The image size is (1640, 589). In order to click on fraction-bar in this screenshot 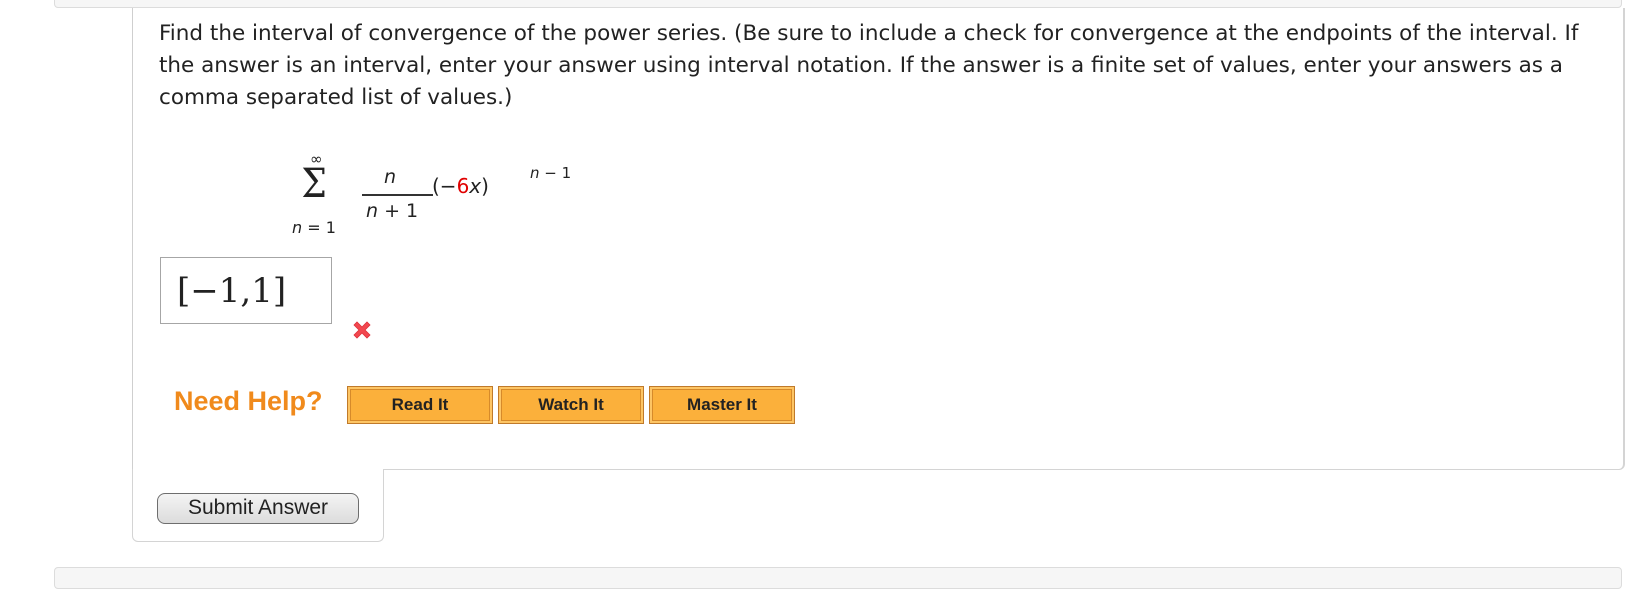, I will do `click(397, 195)`.